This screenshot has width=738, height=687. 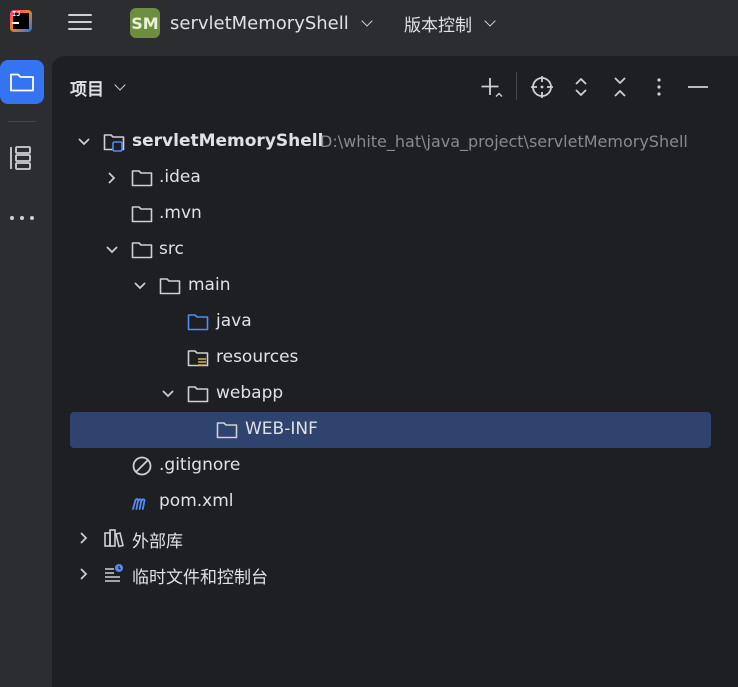 I want to click on intellij-logo-icon: IJ, so click(x=21, y=21).